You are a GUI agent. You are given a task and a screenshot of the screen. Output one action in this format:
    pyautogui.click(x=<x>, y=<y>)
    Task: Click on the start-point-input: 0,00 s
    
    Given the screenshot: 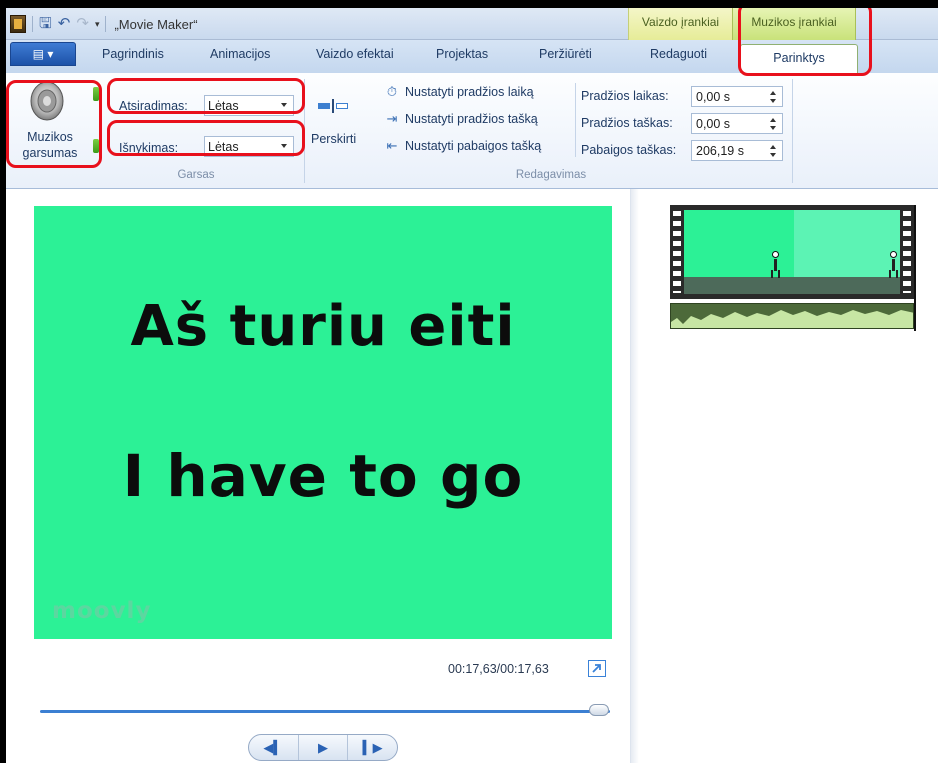 What is the action you would take?
    pyautogui.click(x=737, y=123)
    